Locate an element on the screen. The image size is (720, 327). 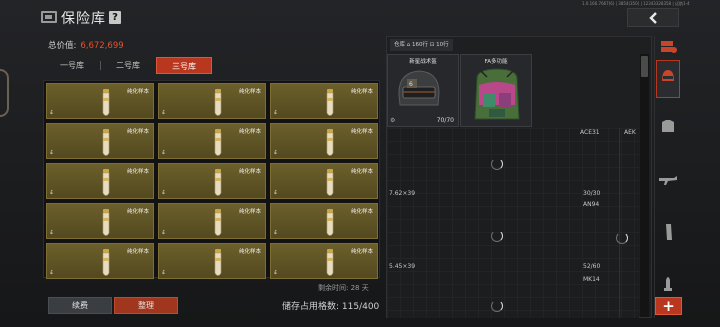
magazine-category-icon is located at coordinates (669, 232).